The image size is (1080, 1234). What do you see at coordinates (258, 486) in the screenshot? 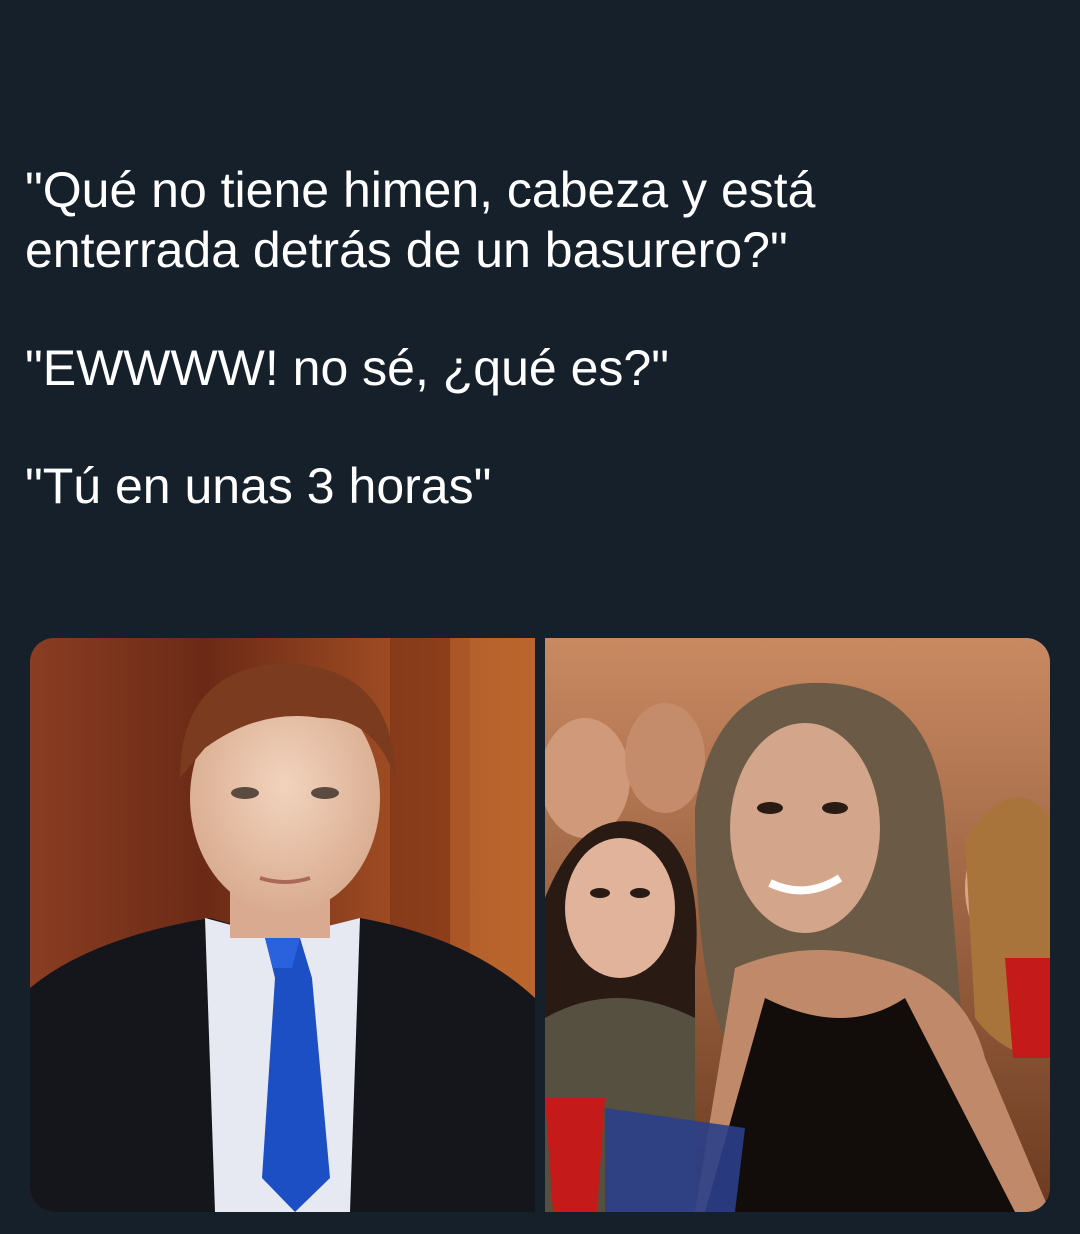
I see `tweet-line-punchline: "Tú en unas 3 horas"` at bounding box center [258, 486].